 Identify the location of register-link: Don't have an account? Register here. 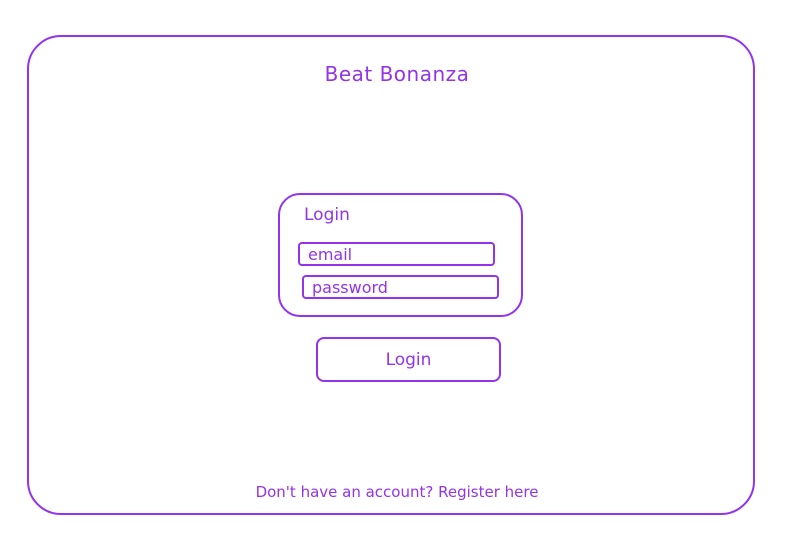
(397, 492).